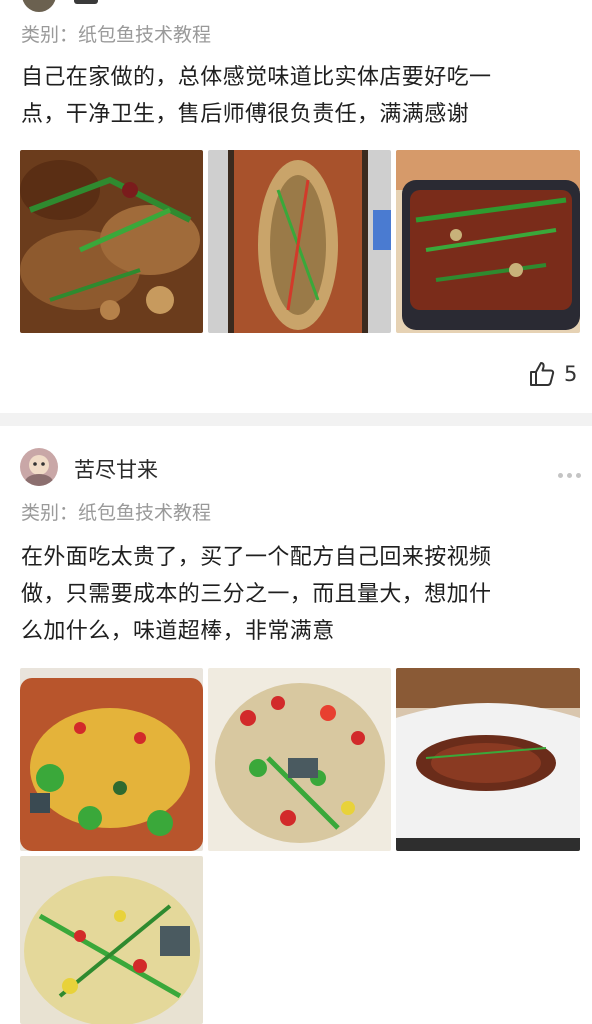  What do you see at coordinates (39, 6) in the screenshot?
I see `avatar-partial` at bounding box center [39, 6].